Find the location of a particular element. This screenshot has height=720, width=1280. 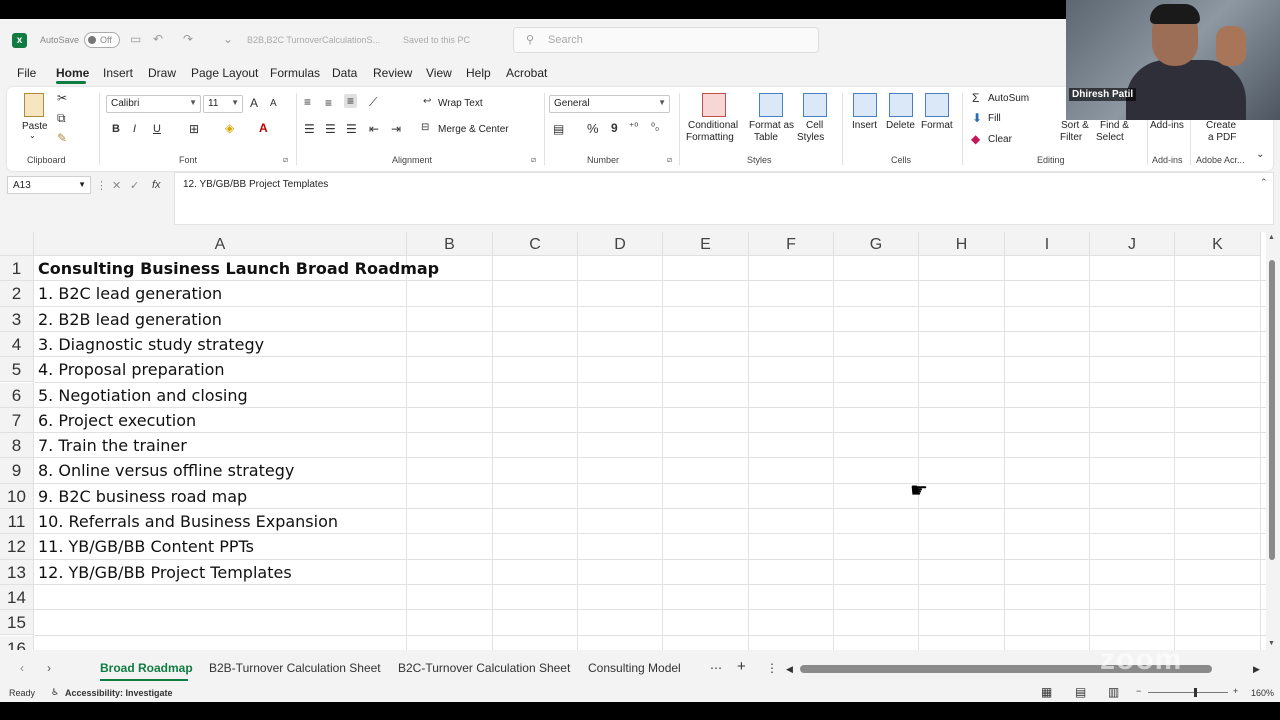

vertical-scrollbar: ▲ ▼ is located at coordinates (1272, 441).